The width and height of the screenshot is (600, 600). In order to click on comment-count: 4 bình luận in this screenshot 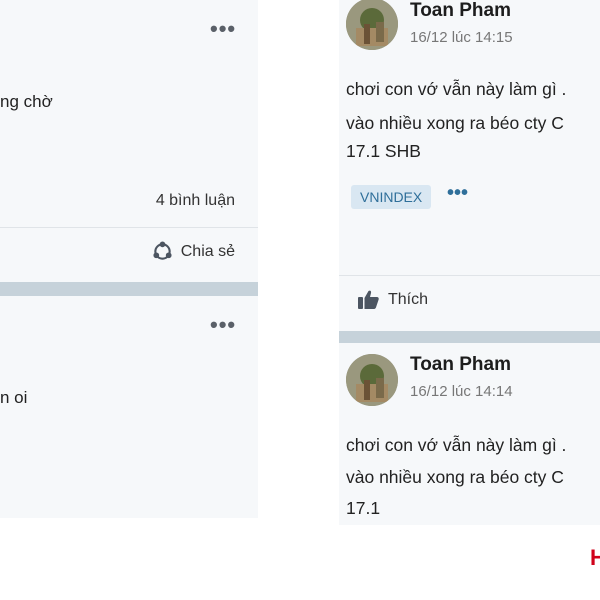, I will do `click(195, 201)`.